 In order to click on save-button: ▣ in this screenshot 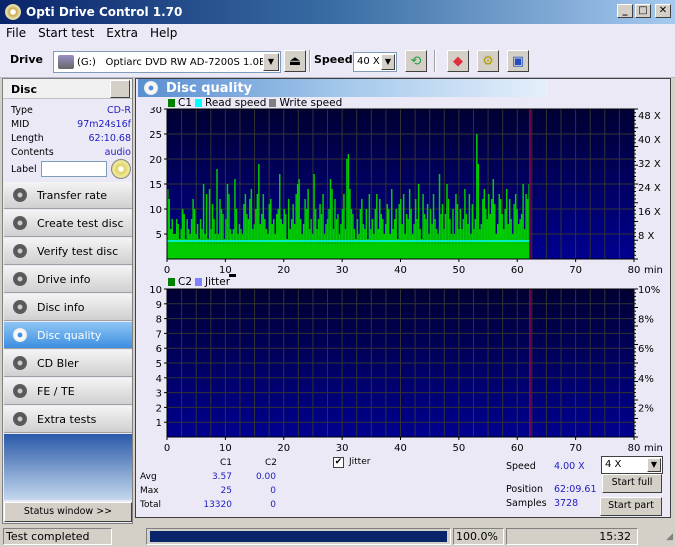, I will do `click(518, 61)`.